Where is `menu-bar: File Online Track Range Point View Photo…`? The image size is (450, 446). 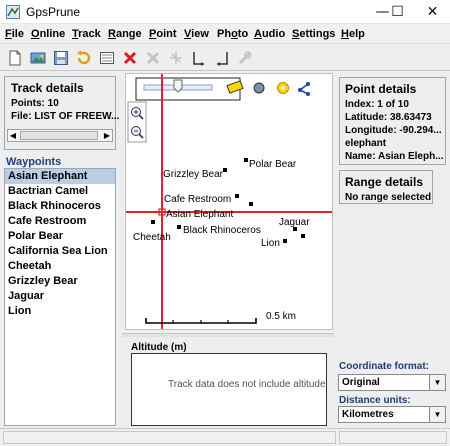 menu-bar: File Online Track Range Point View Photo… is located at coordinates (225, 34).